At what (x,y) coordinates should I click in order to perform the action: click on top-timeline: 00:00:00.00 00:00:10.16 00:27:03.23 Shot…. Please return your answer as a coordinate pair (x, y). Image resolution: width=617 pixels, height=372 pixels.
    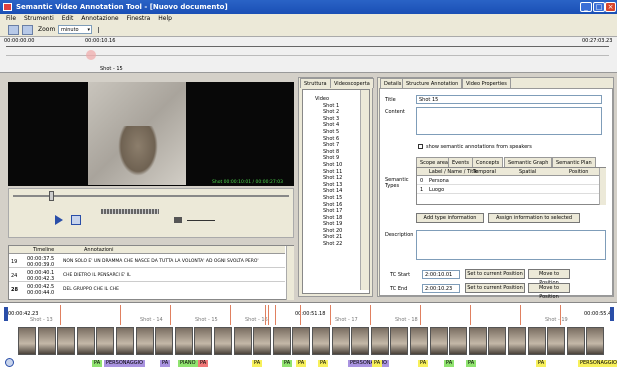
    Looking at the image, I should click on (308, 55).